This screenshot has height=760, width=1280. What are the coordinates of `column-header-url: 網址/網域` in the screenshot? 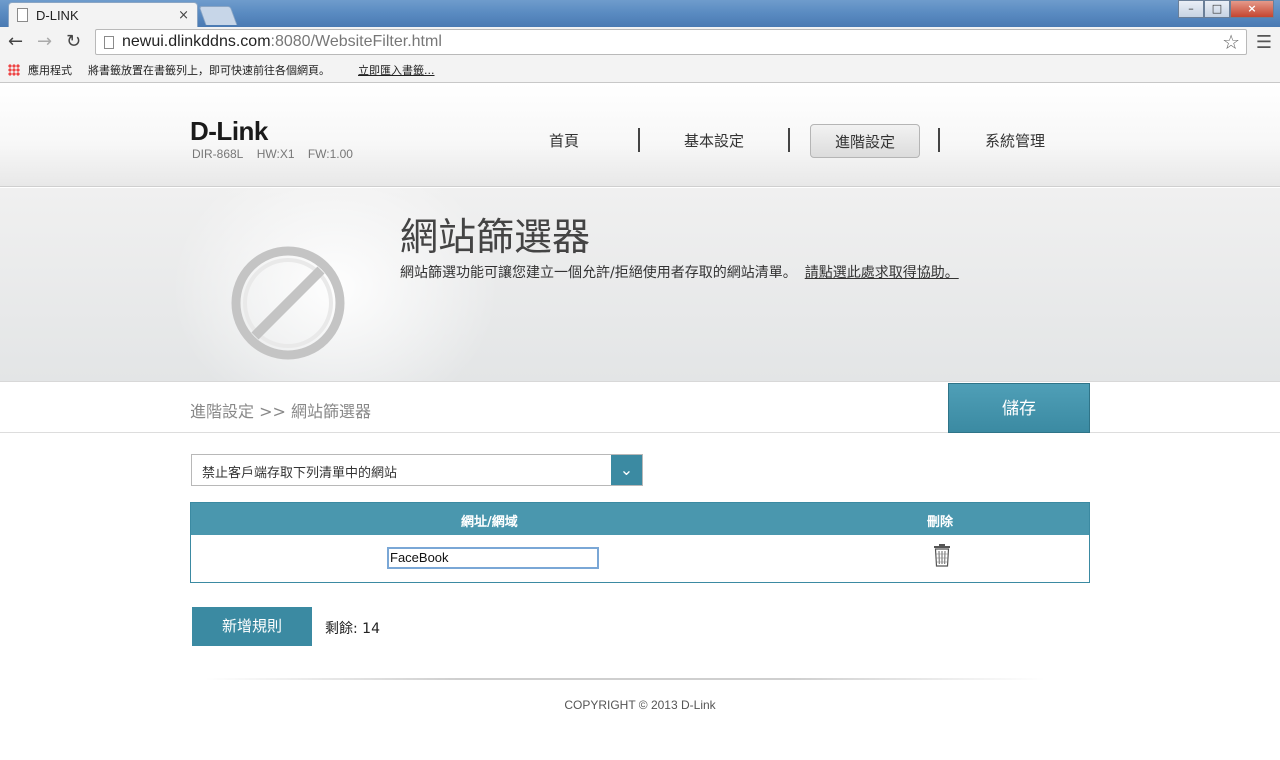 It's located at (489, 522).